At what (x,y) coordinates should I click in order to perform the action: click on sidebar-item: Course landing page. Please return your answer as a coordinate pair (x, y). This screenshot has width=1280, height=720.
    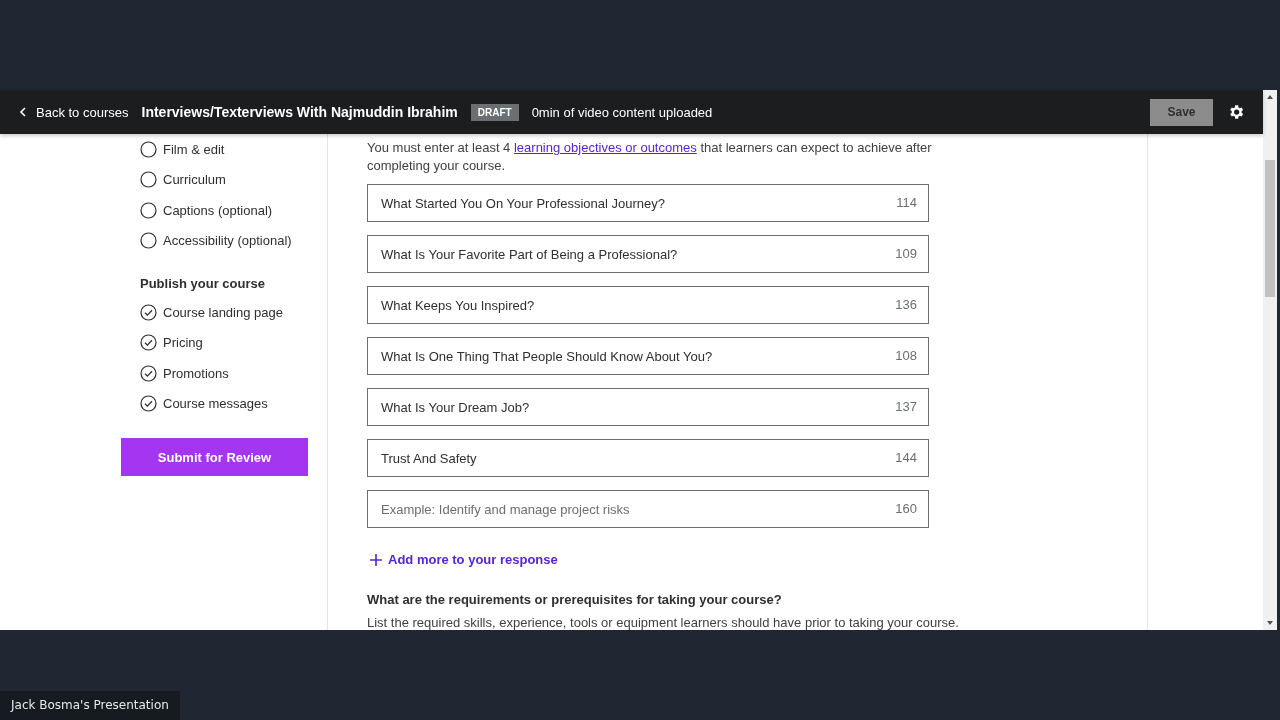
    Looking at the image, I should click on (223, 312).